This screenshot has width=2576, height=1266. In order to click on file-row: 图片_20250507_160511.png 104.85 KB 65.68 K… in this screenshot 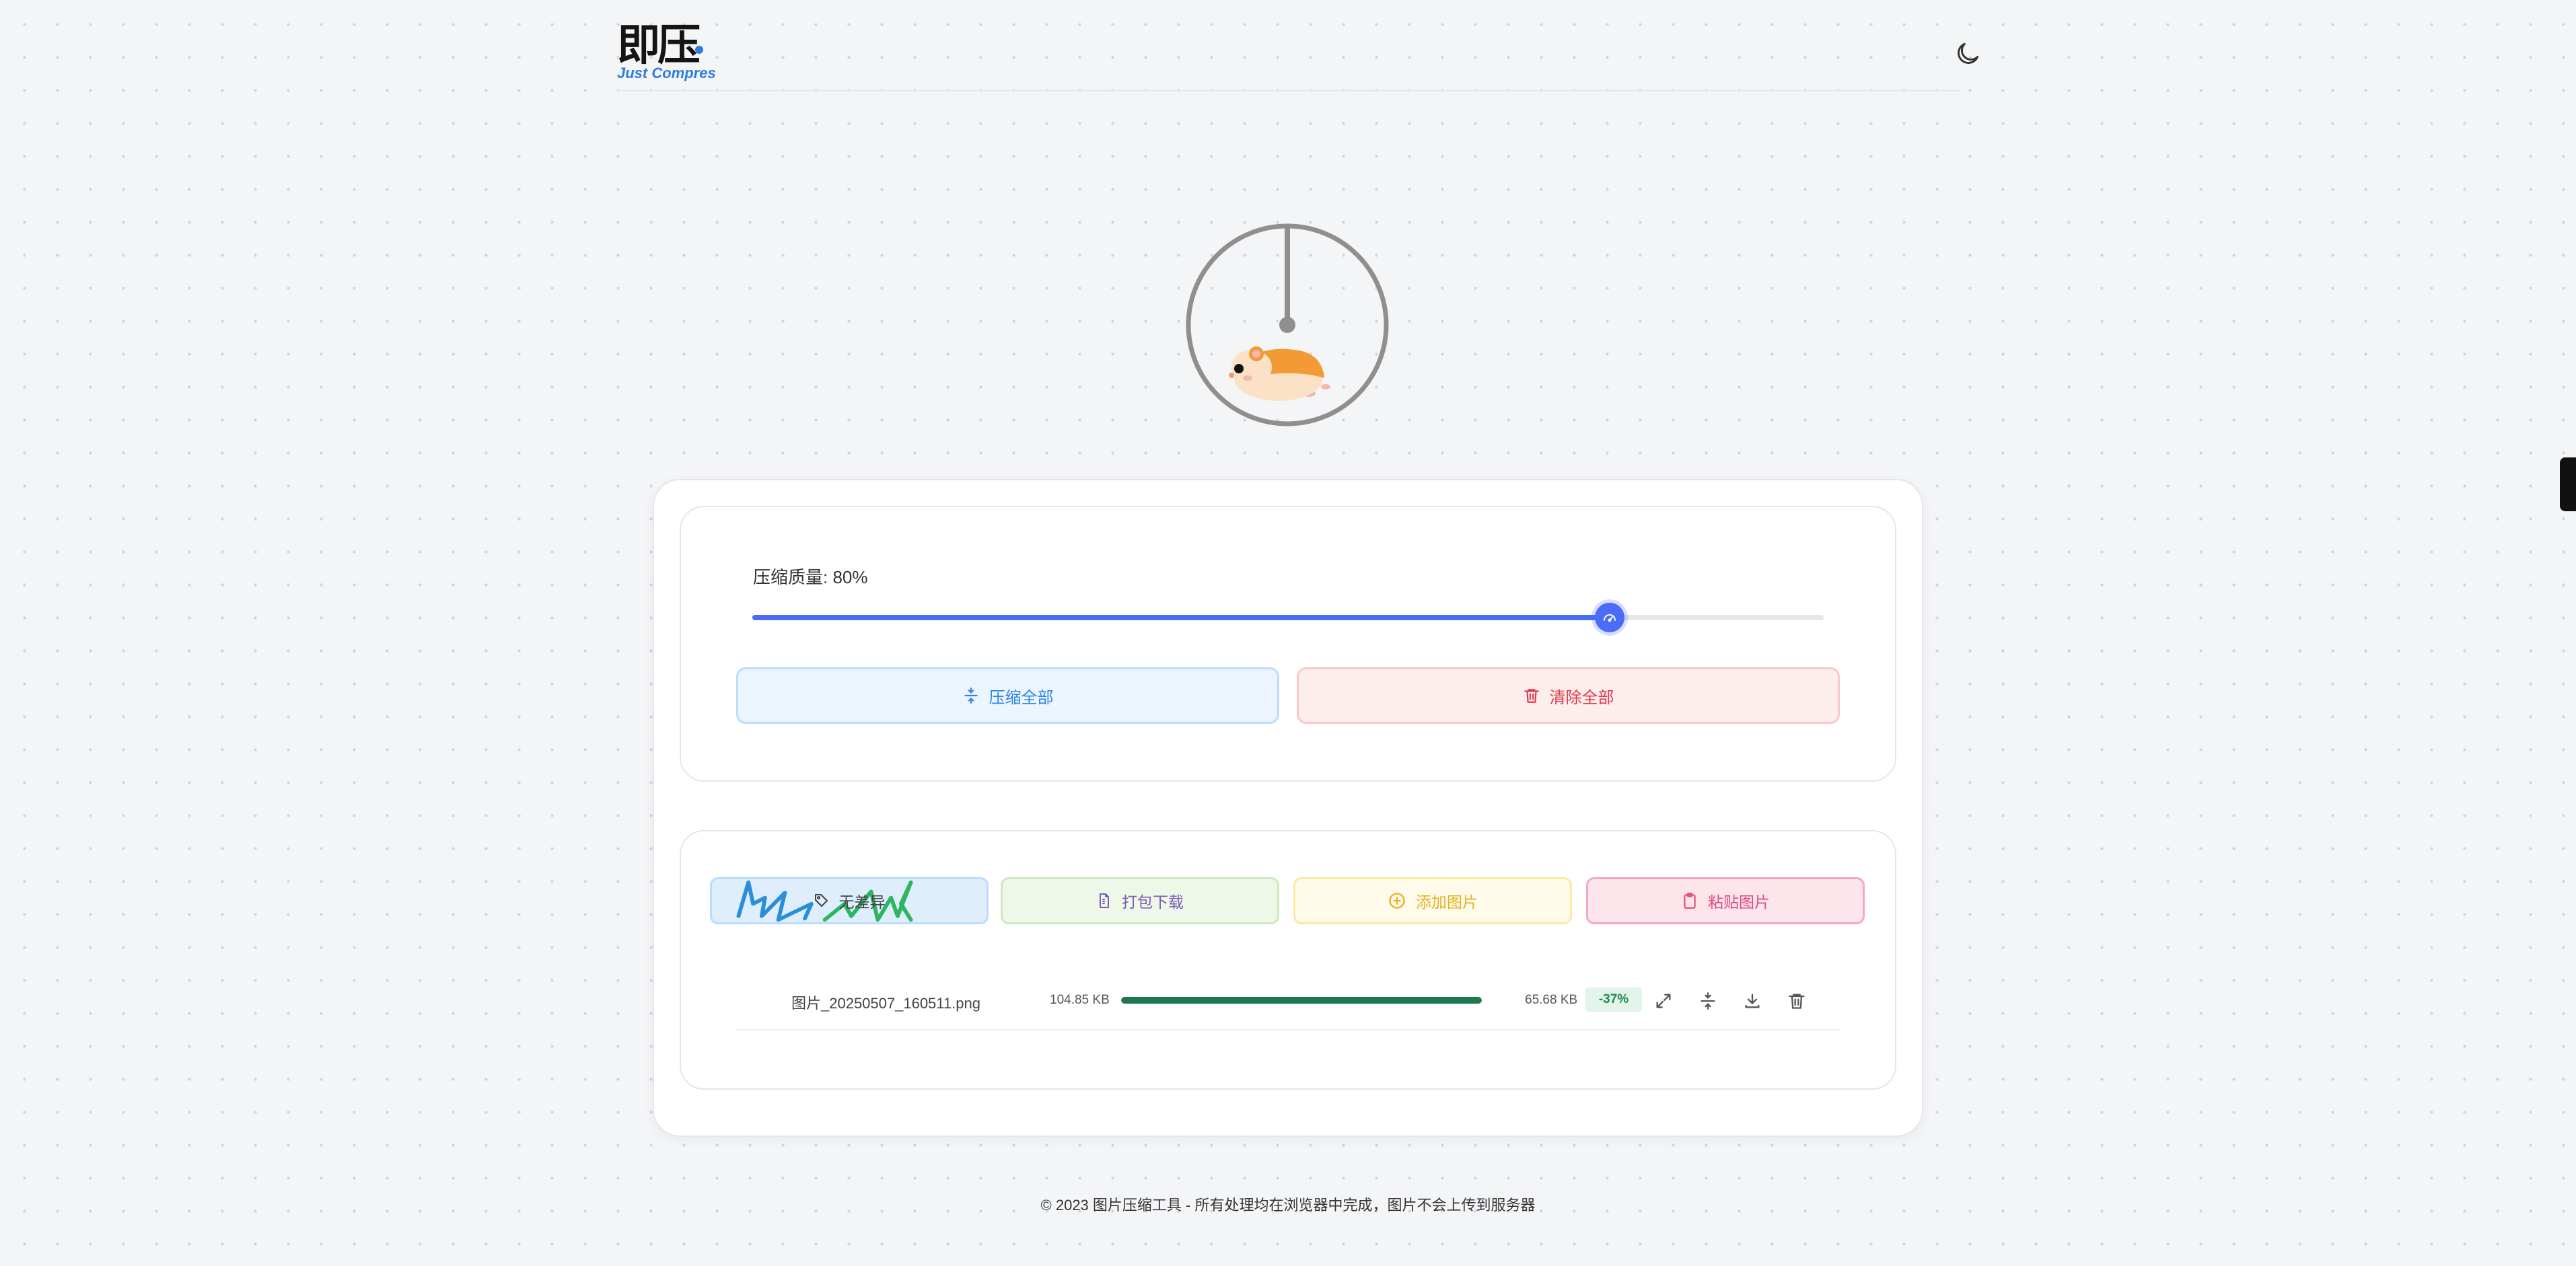, I will do `click(1288, 1005)`.